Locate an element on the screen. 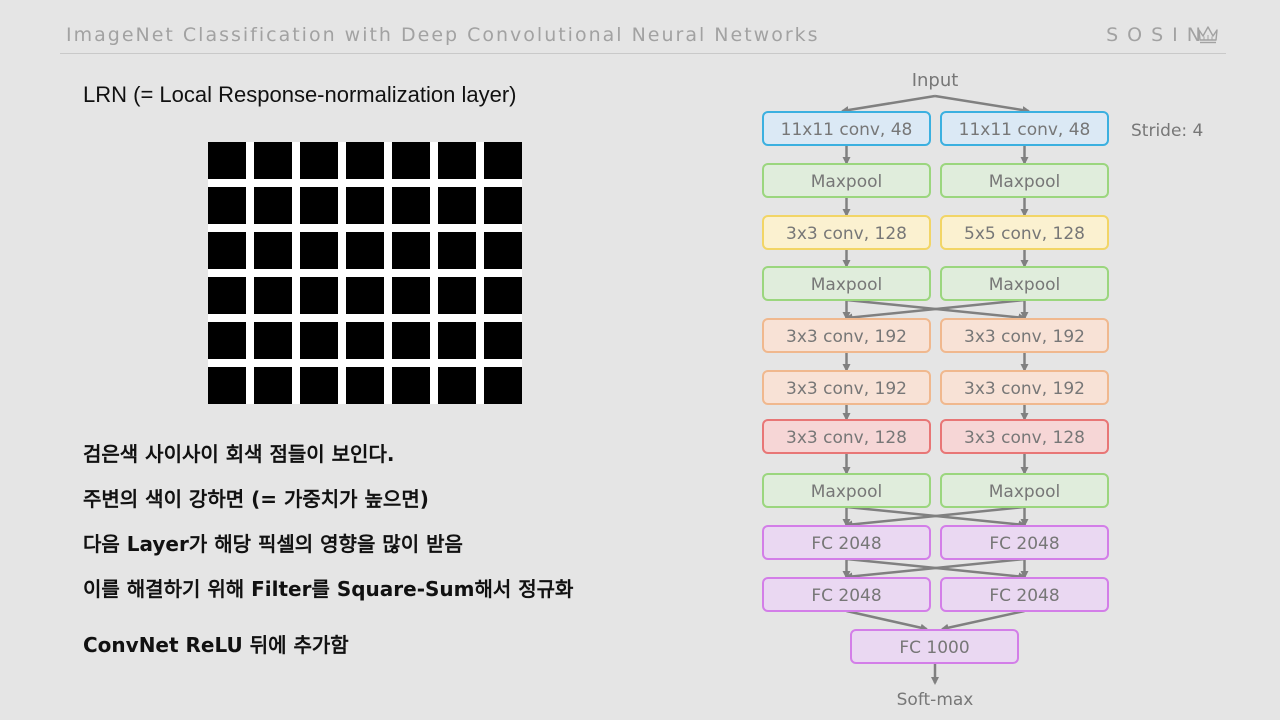 This screenshot has width=1280, height=720. brand-name: SOSIN is located at coordinates (1158, 35).